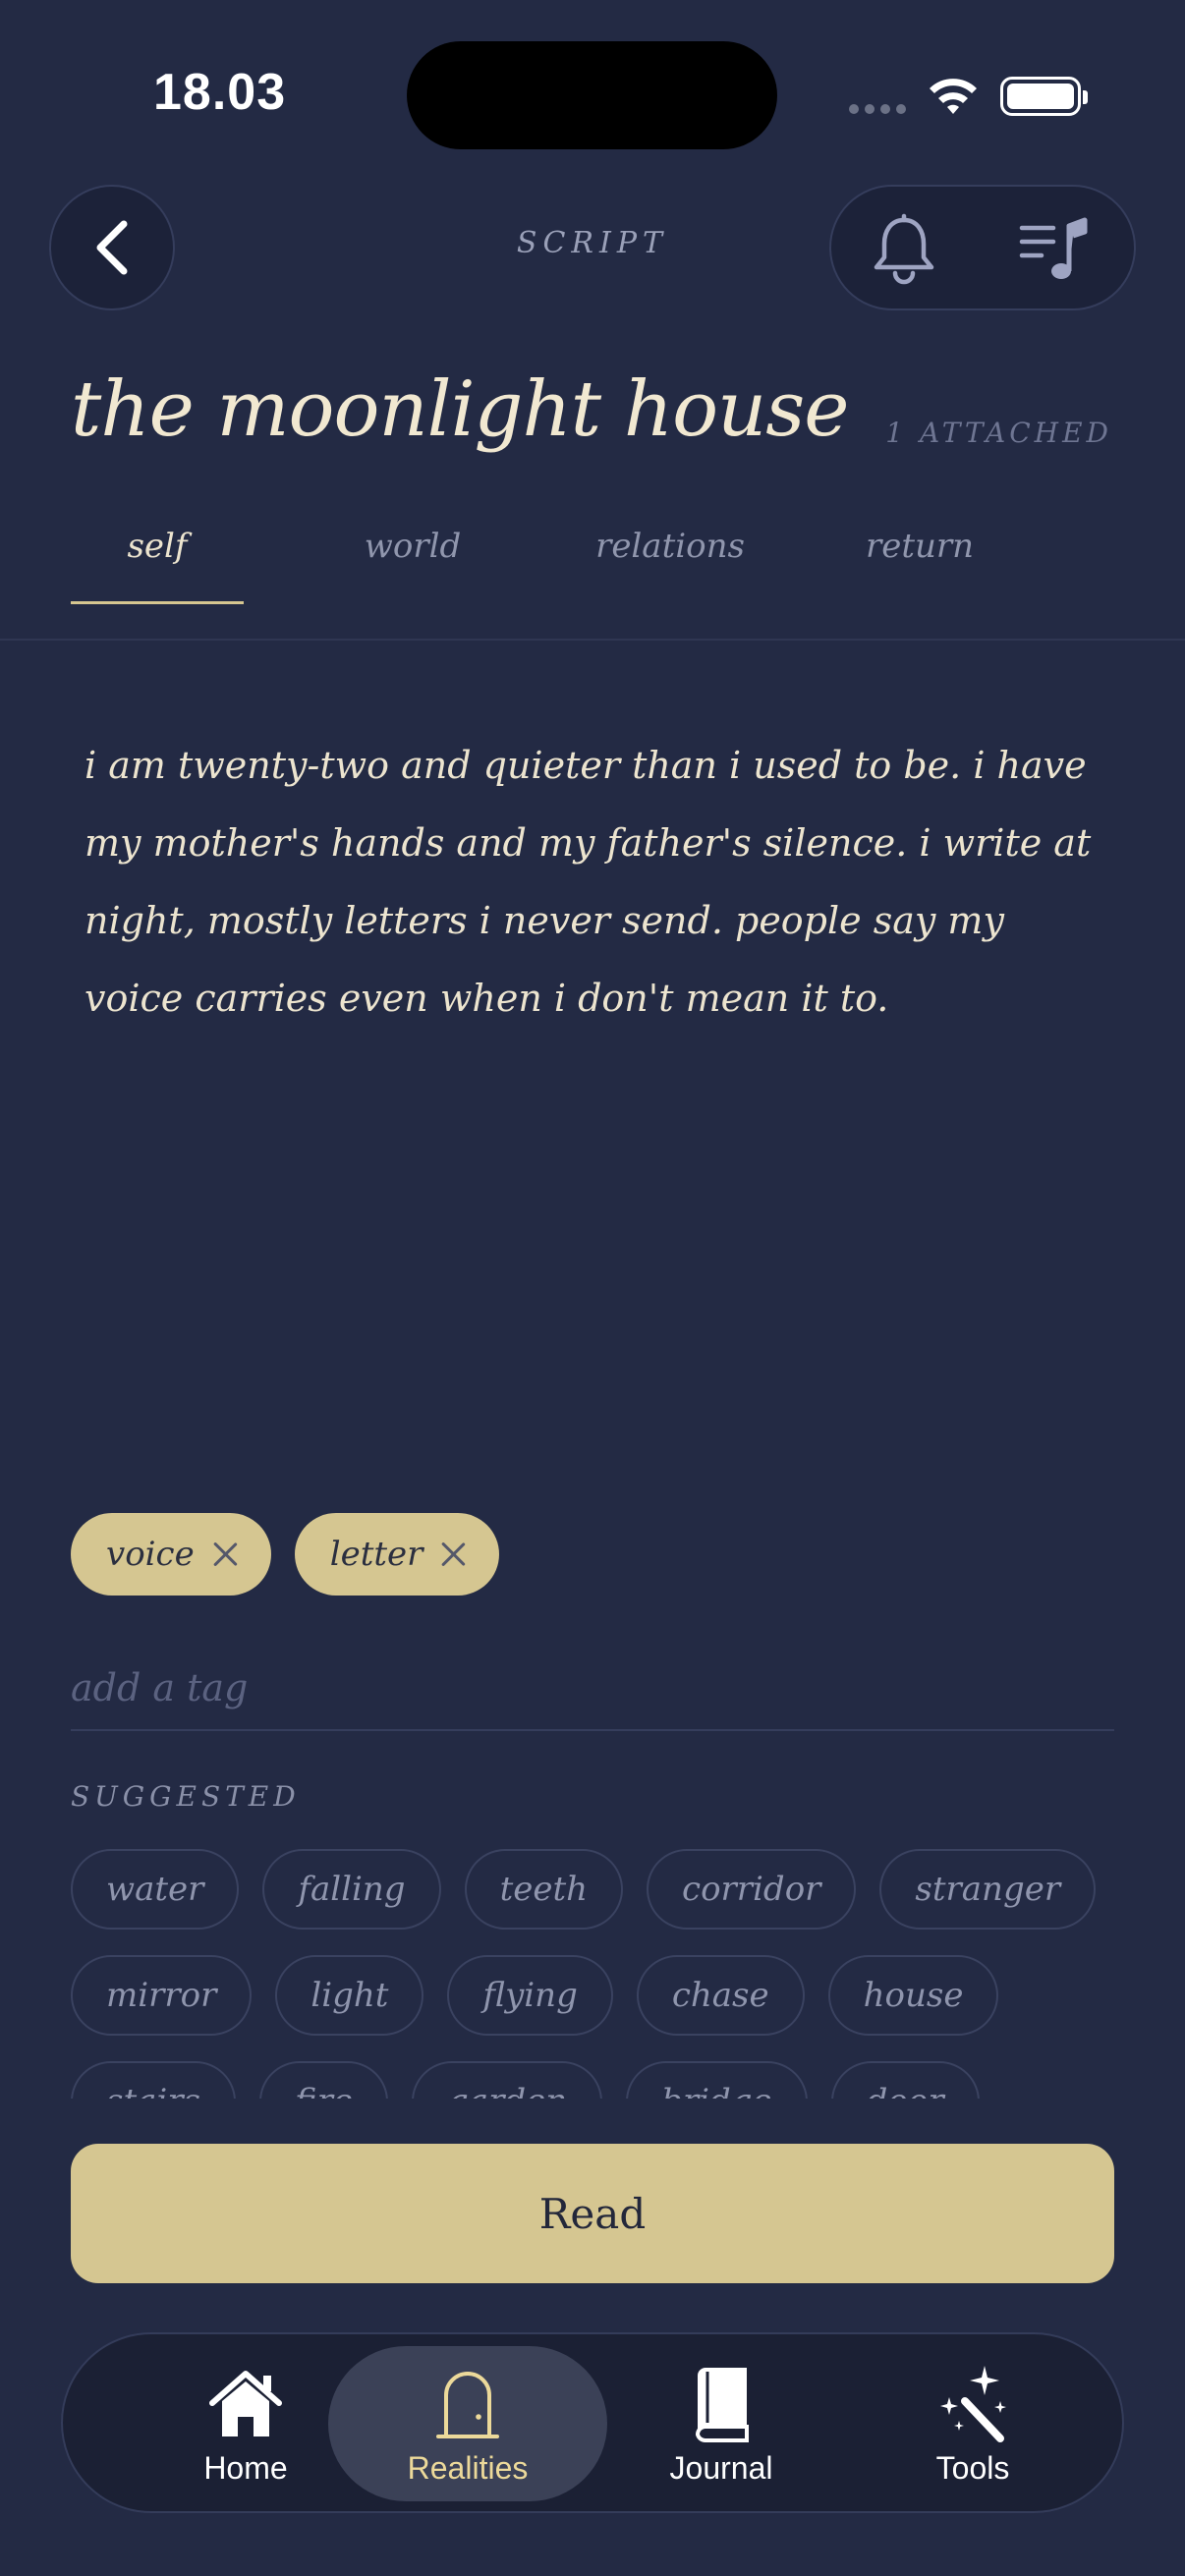 The width and height of the screenshot is (1185, 2576). What do you see at coordinates (155, 1889) in the screenshot?
I see `suggested-tag: water` at bounding box center [155, 1889].